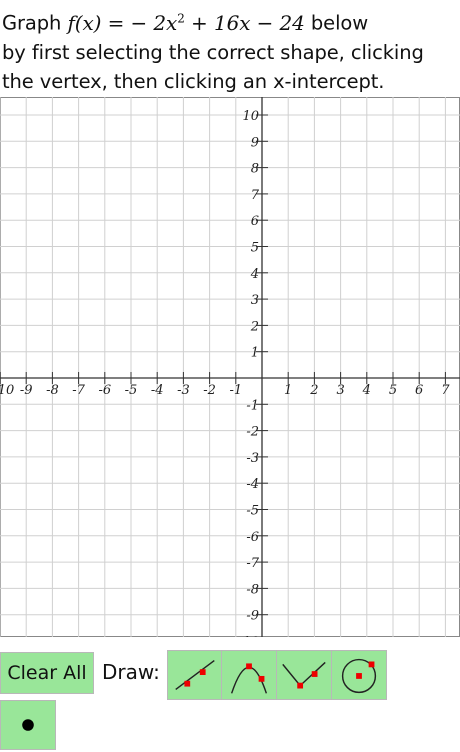  Describe the element at coordinates (254, 274) in the screenshot. I see `y-tick-label: 4` at that location.